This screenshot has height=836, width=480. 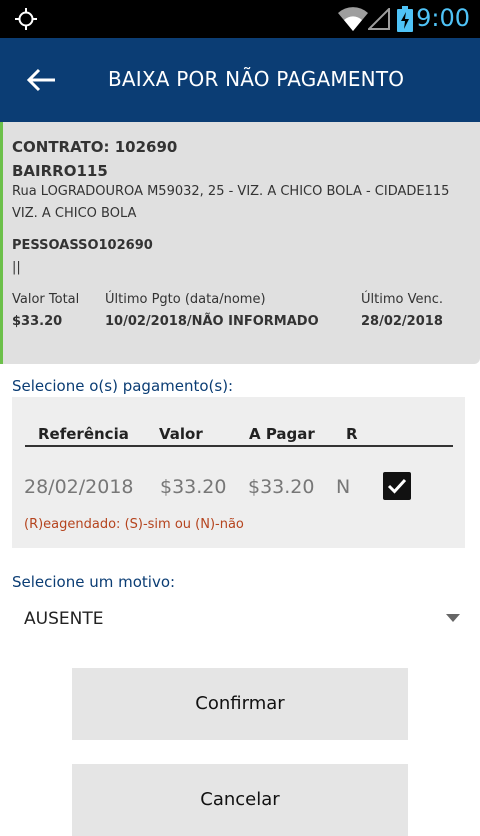 What do you see at coordinates (379, 19) in the screenshot?
I see `signal-icon` at bounding box center [379, 19].